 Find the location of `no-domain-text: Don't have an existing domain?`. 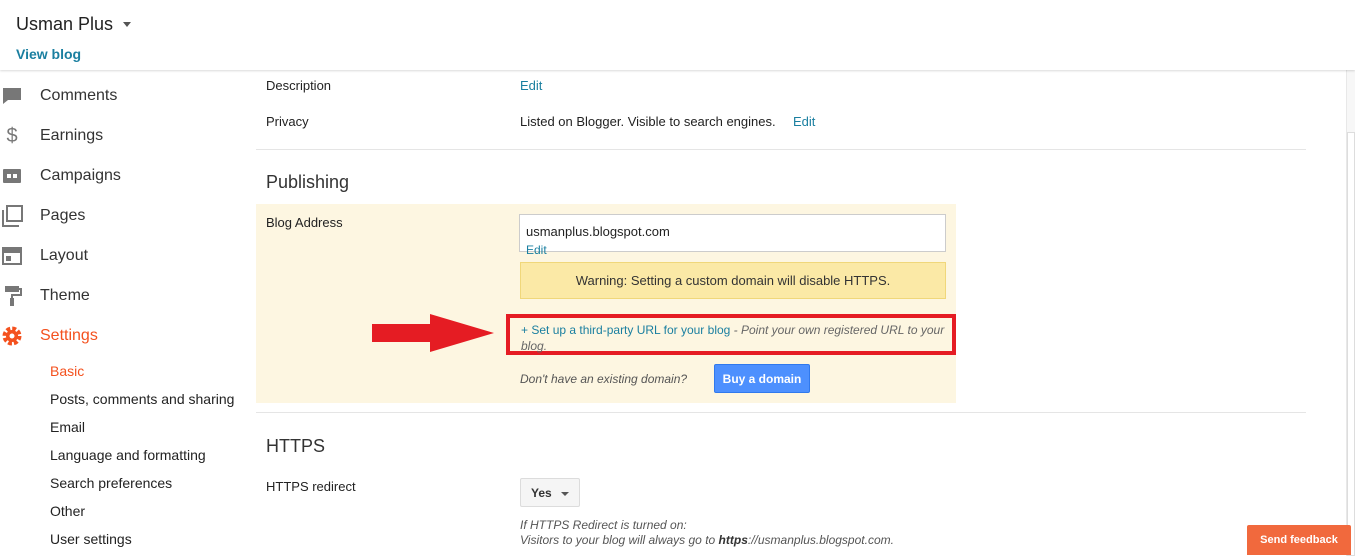

no-domain-text: Don't have an existing domain? is located at coordinates (604, 379).